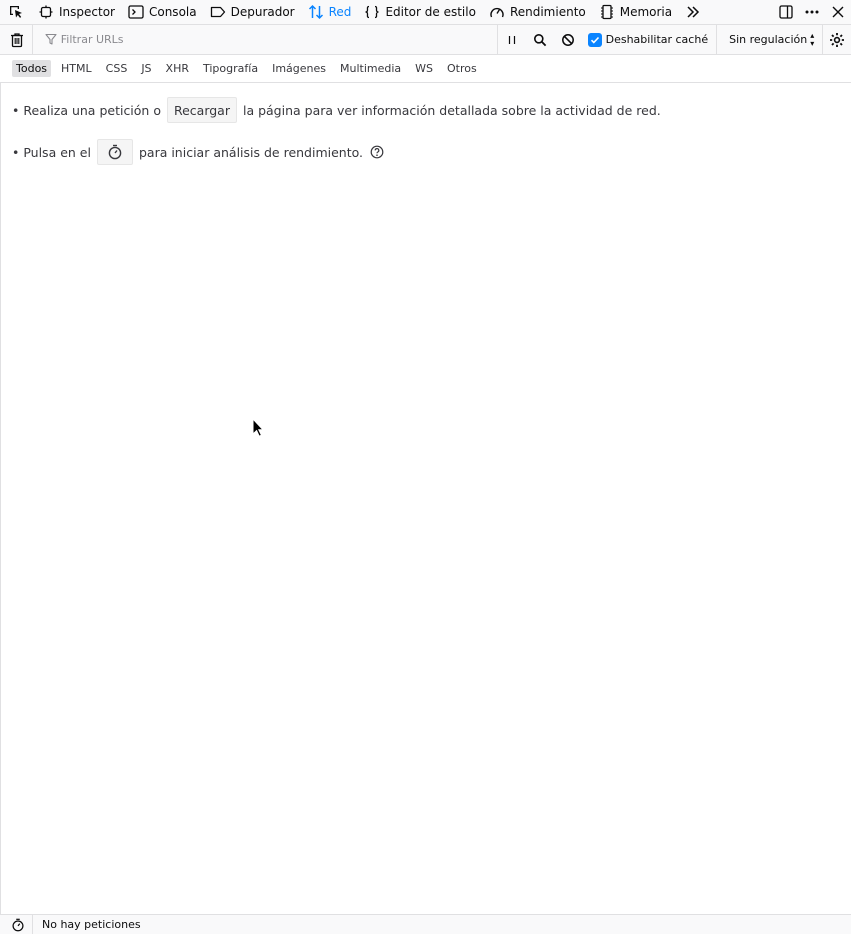 This screenshot has width=851, height=934. Describe the element at coordinates (812, 39) in the screenshot. I see `select-arrows-icon: ▴ ▾` at that location.